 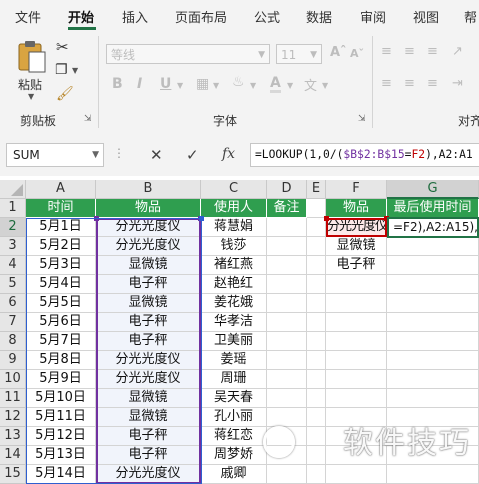 What do you see at coordinates (234, 417) in the screenshot?
I see `table-cell-user: 孔小丽` at bounding box center [234, 417].